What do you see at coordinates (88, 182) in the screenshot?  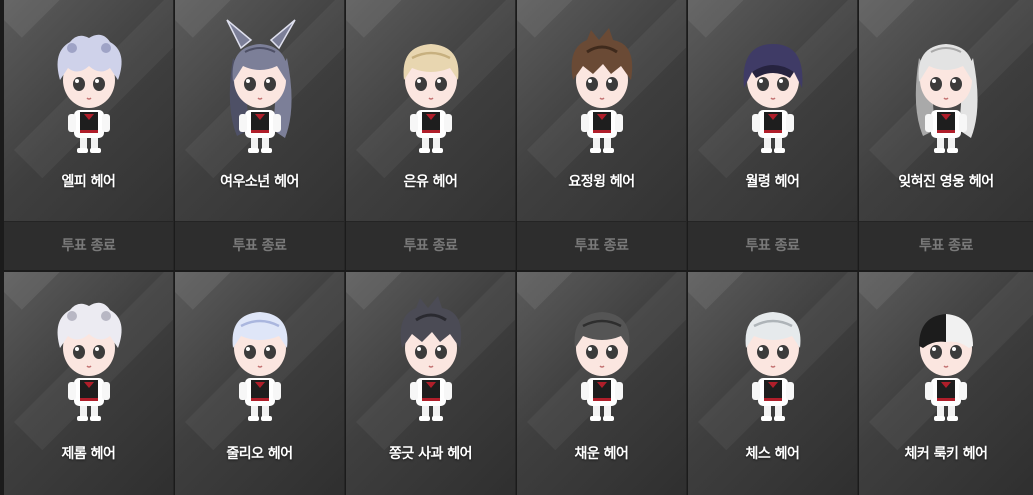 I see `hair-name: 엘피 헤어` at bounding box center [88, 182].